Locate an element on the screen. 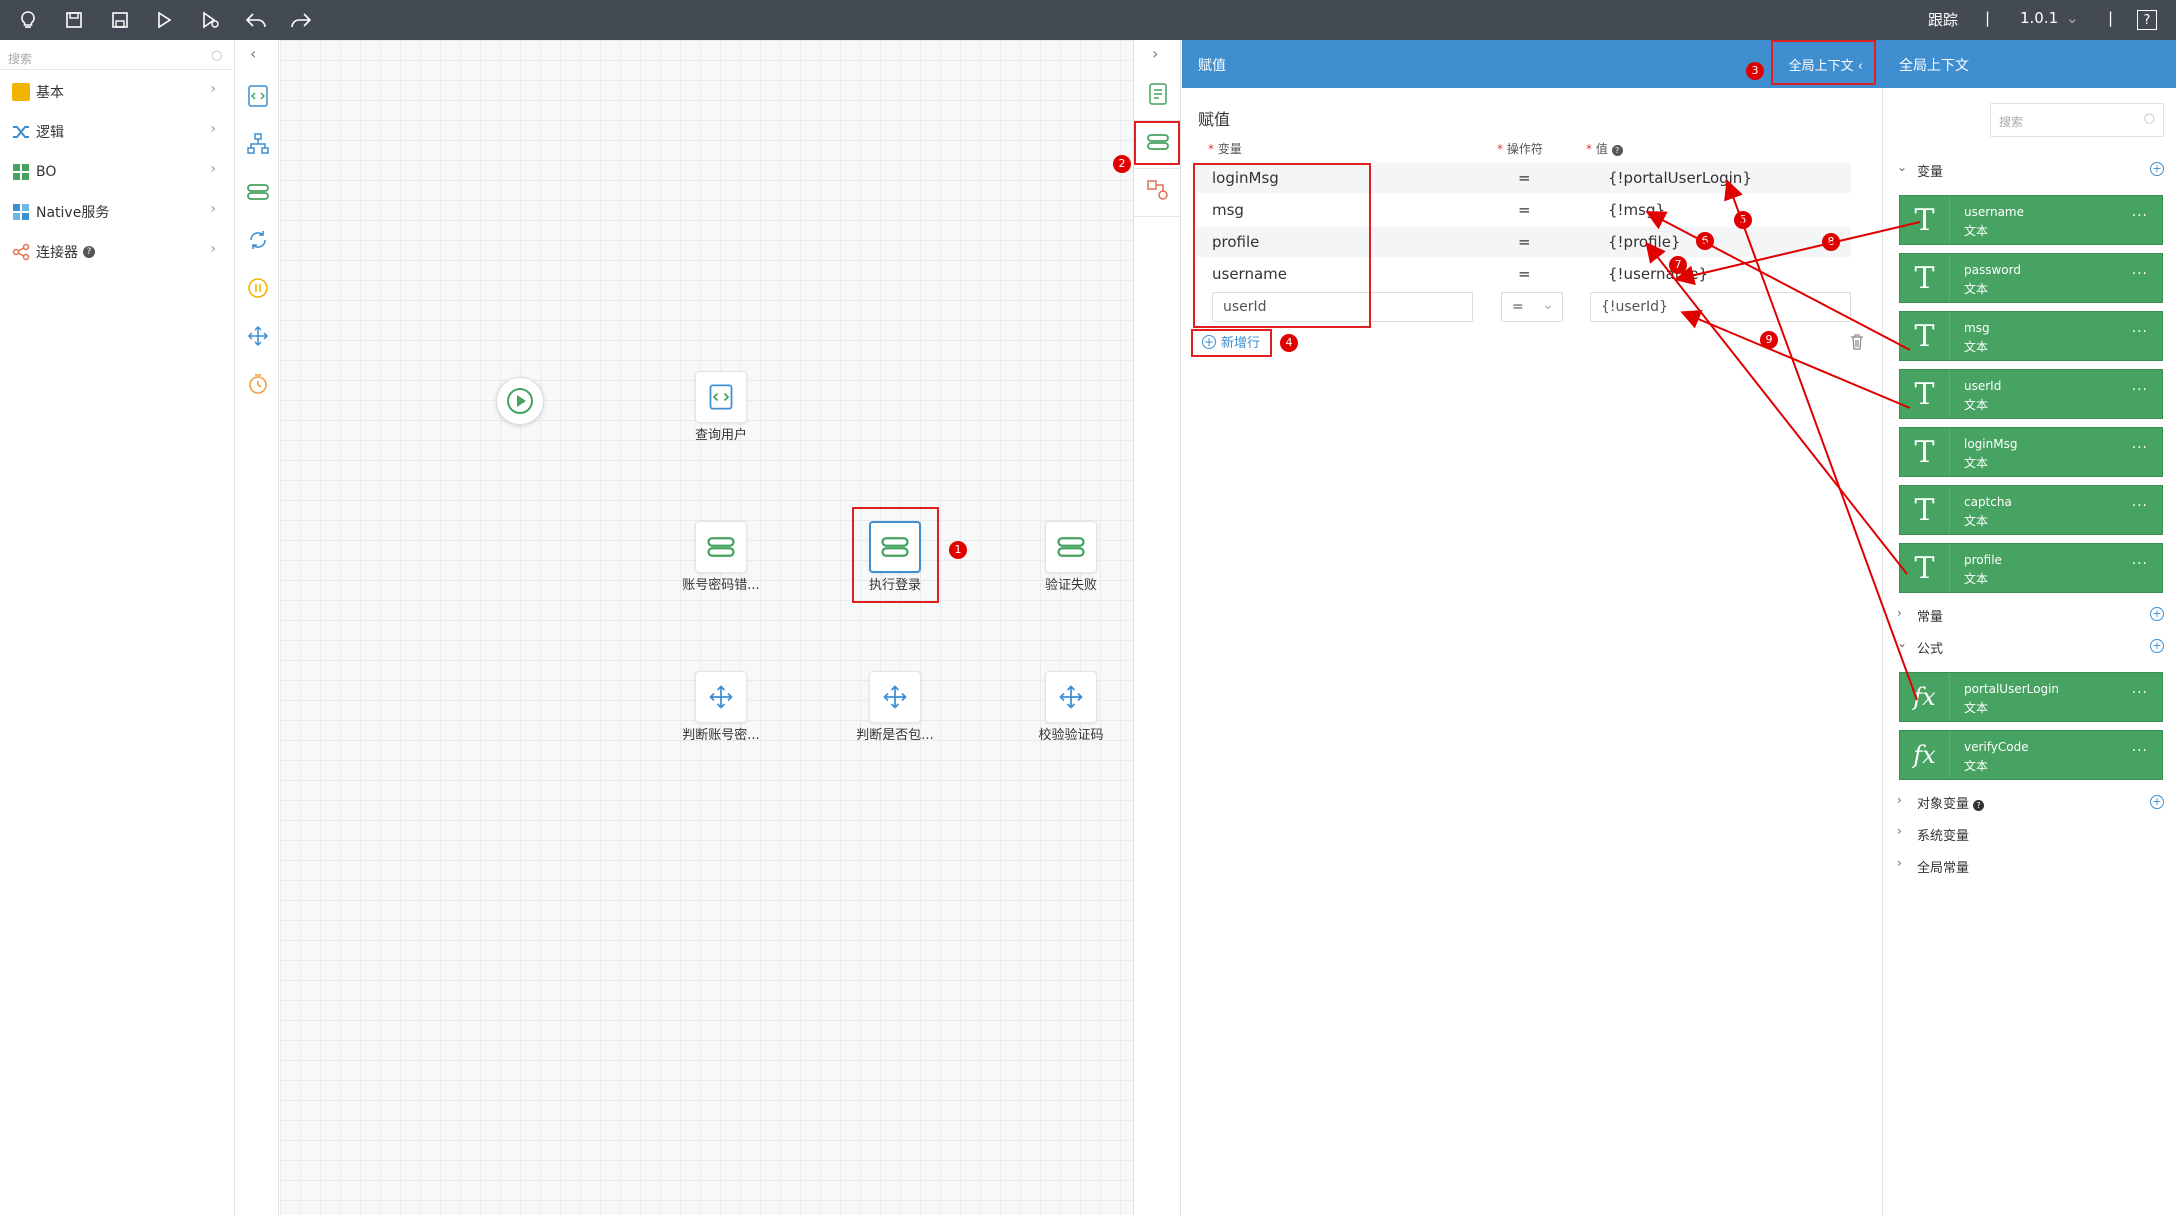 The height and width of the screenshot is (1215, 2176). category-basic: 基本 › is located at coordinates (118, 92).